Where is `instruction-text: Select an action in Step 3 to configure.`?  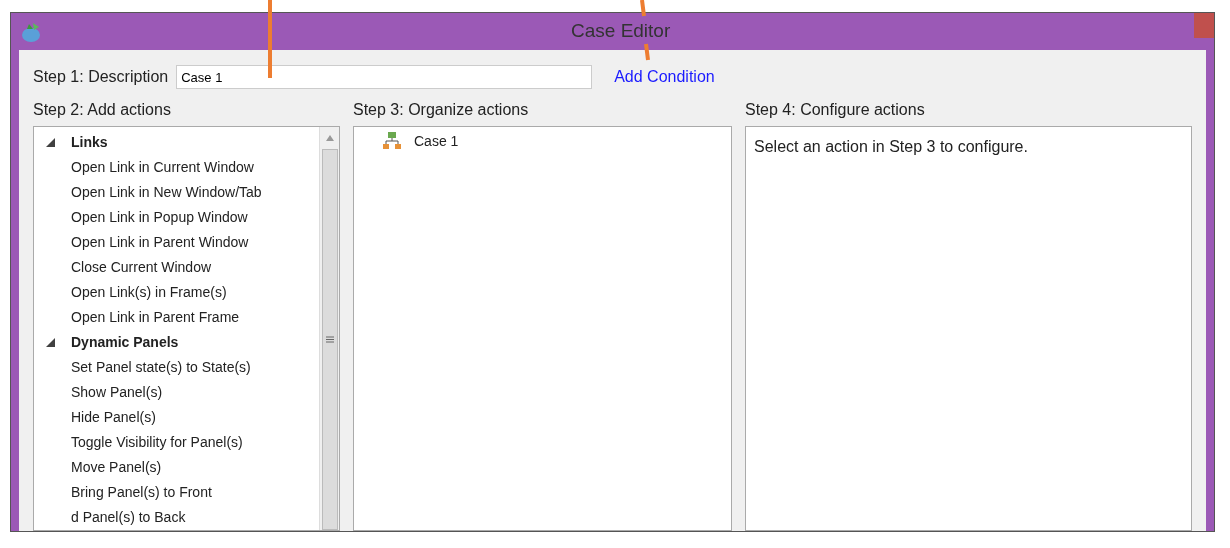 instruction-text: Select an action in Step 3 to configure. is located at coordinates (891, 146).